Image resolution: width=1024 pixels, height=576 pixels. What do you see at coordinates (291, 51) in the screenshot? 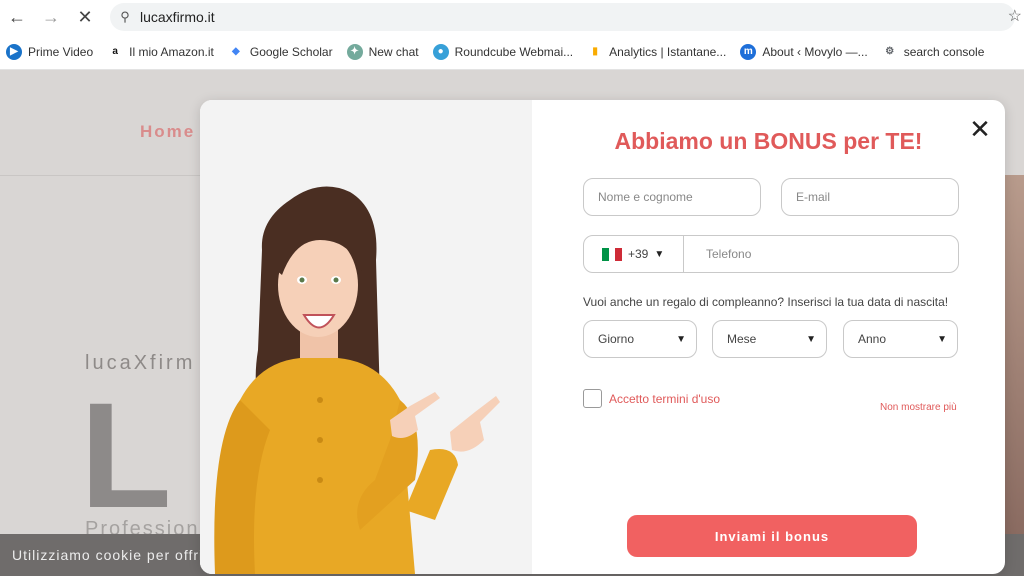
I see `bookmark-label: Google Scholar` at bounding box center [291, 51].